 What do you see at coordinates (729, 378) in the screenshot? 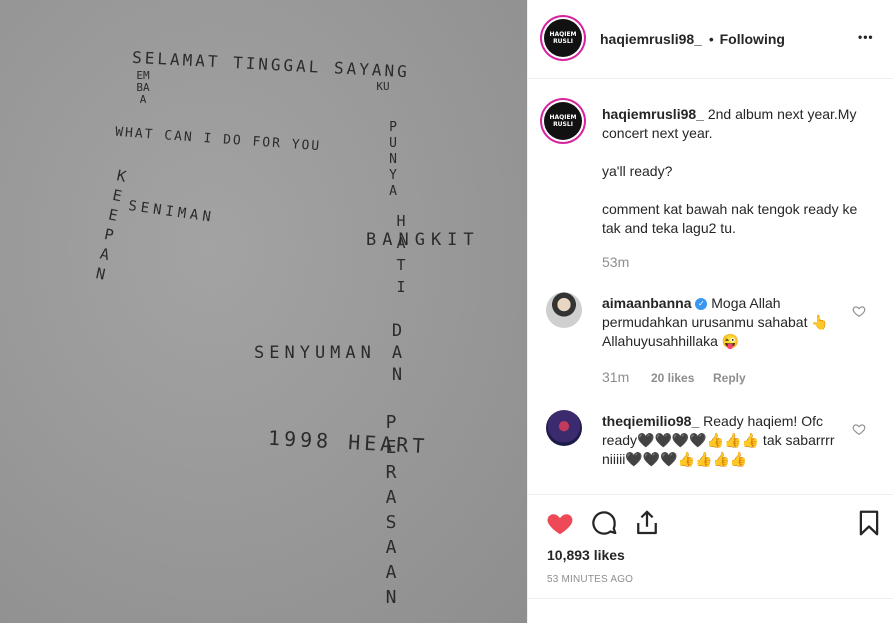
I see `reply-button: Reply` at bounding box center [729, 378].